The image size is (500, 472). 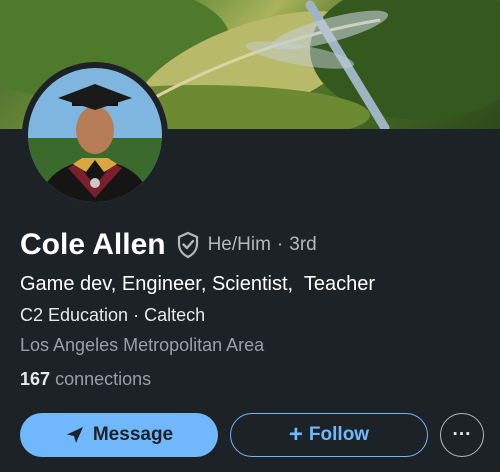 I want to click on connections-link: 167 connections, so click(x=85, y=379).